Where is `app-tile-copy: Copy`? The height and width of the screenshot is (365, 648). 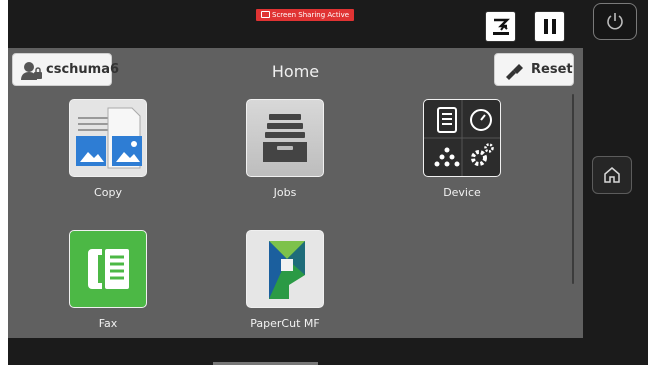 app-tile-copy: Copy is located at coordinates (108, 149).